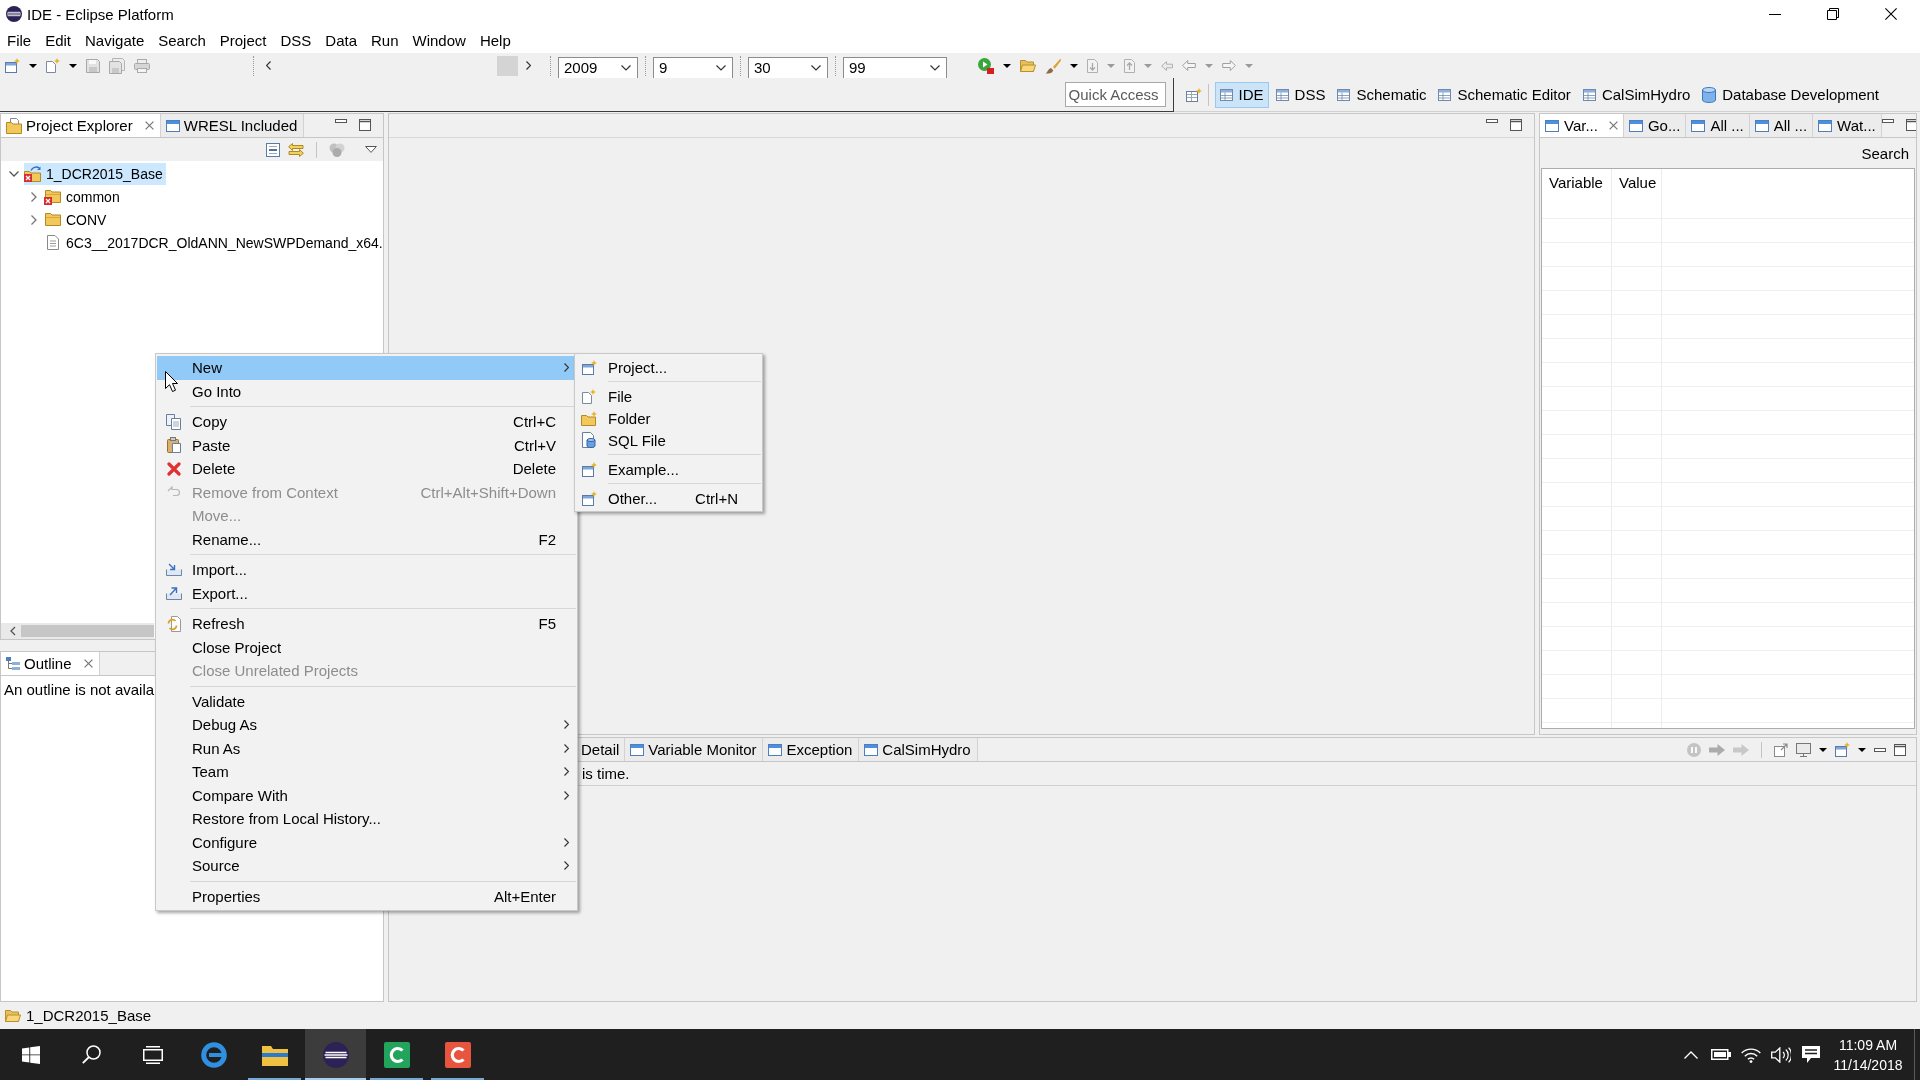 The width and height of the screenshot is (1920, 1080). Describe the element at coordinates (1241, 94) in the screenshot. I see `perspective-button: IDE` at that location.